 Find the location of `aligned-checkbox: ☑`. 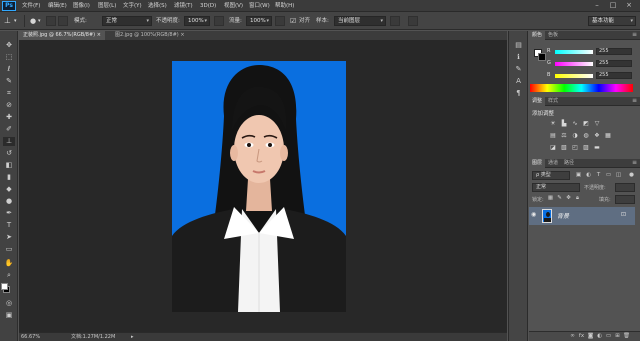

aligned-checkbox: ☑ is located at coordinates (293, 21).